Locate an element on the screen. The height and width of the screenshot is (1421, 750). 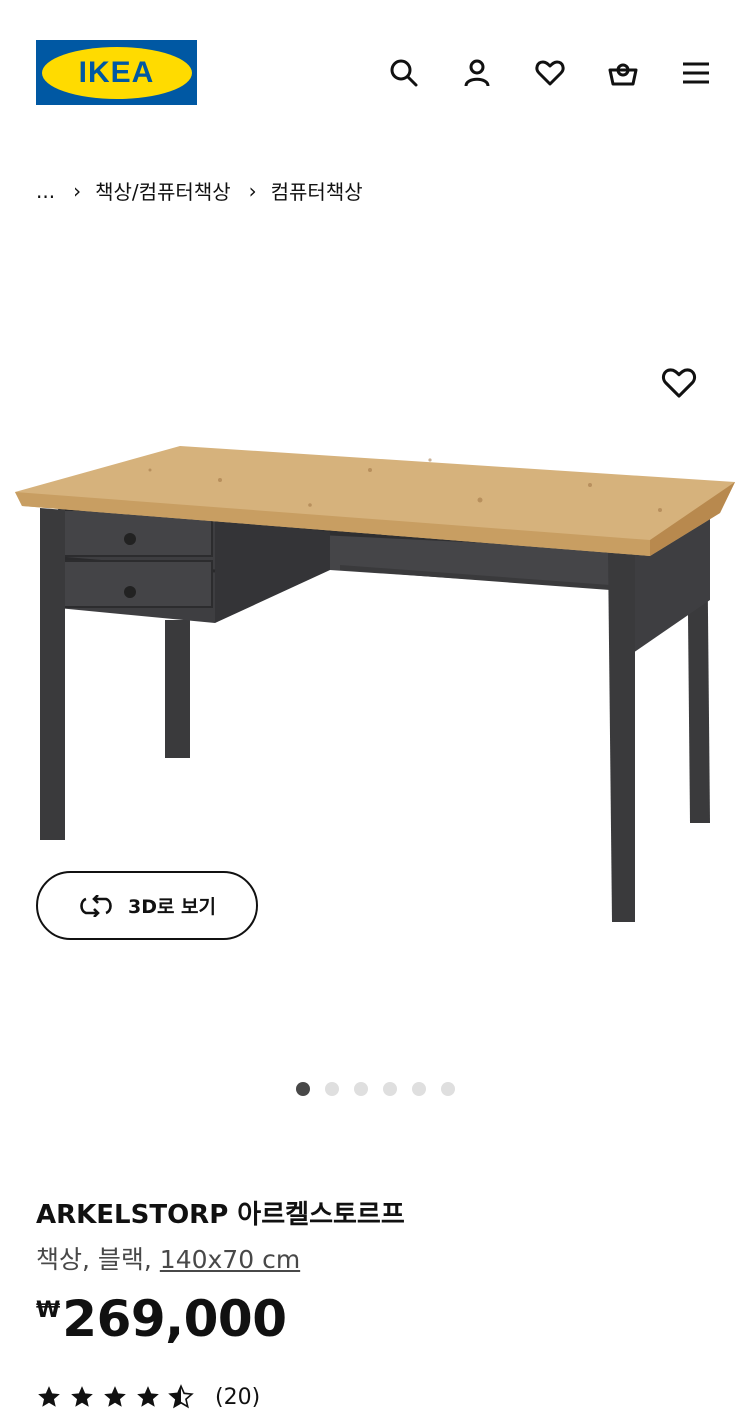
search-icon is located at coordinates (404, 73).